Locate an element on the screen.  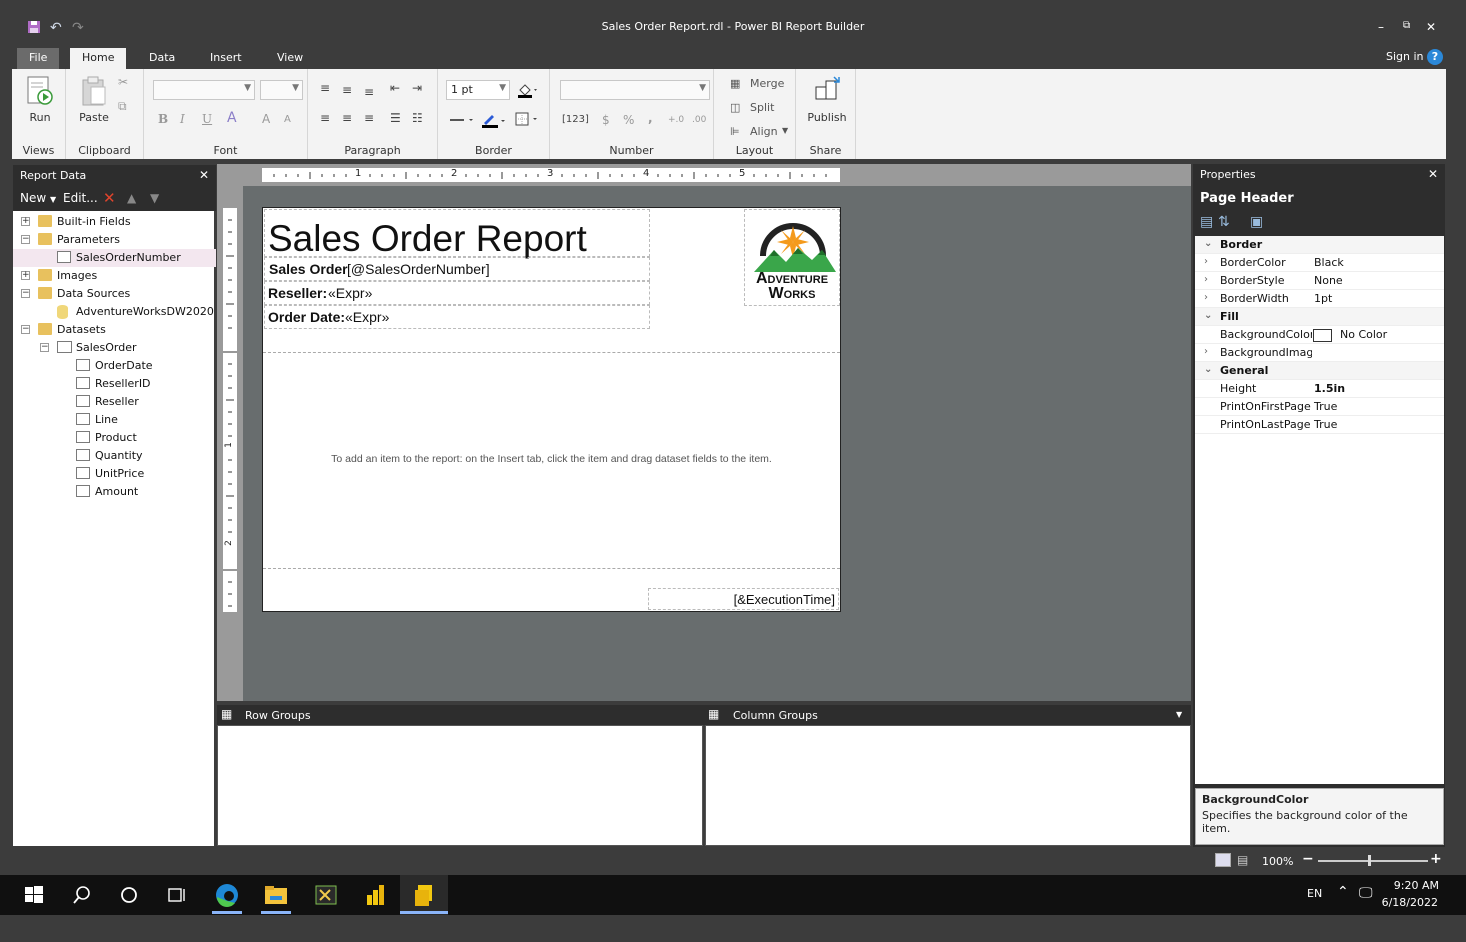
help-icon: ? is located at coordinates (1435, 57).